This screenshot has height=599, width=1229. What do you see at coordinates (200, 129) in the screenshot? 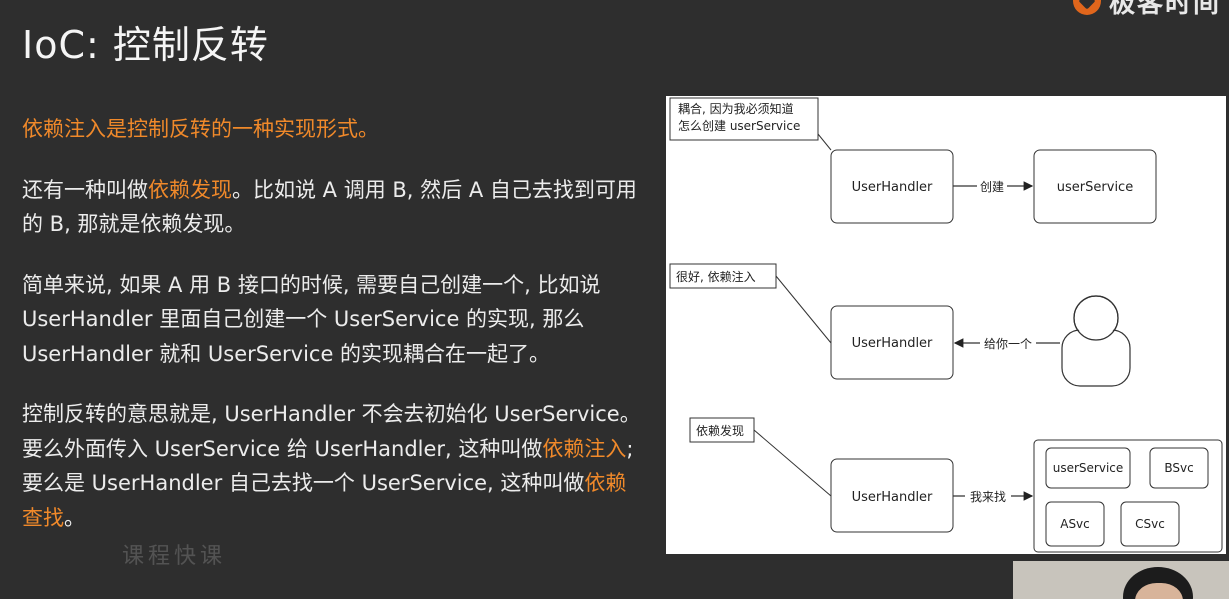
I see `paragraph-lead: 依赖注入是控制反转的一种实现形式。` at bounding box center [200, 129].